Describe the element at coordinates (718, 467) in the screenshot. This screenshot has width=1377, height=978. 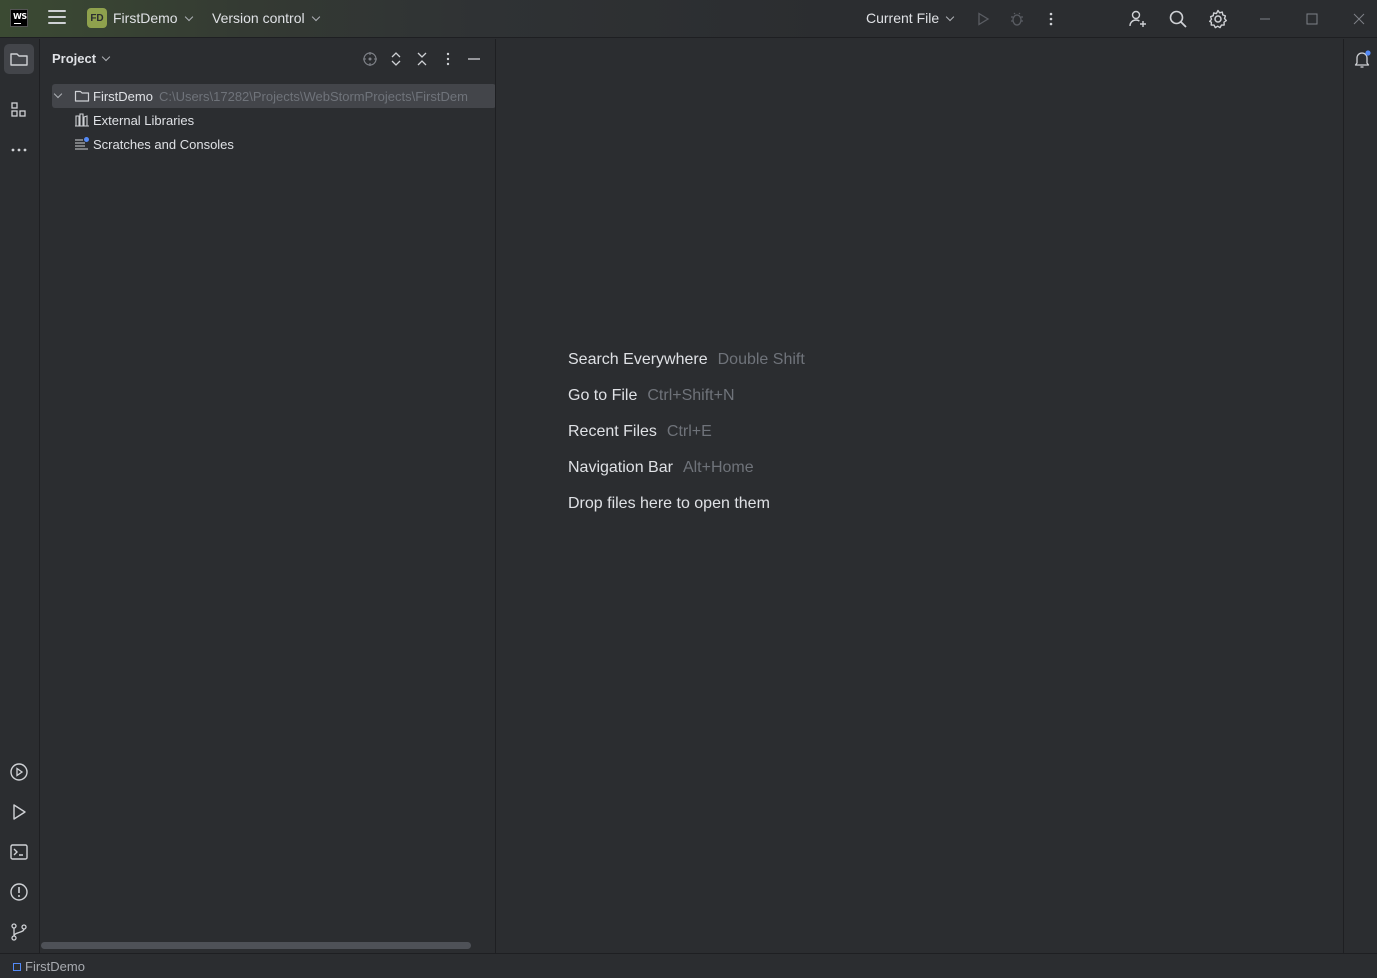
I see `hint-shortcut: Alt+Home` at that location.